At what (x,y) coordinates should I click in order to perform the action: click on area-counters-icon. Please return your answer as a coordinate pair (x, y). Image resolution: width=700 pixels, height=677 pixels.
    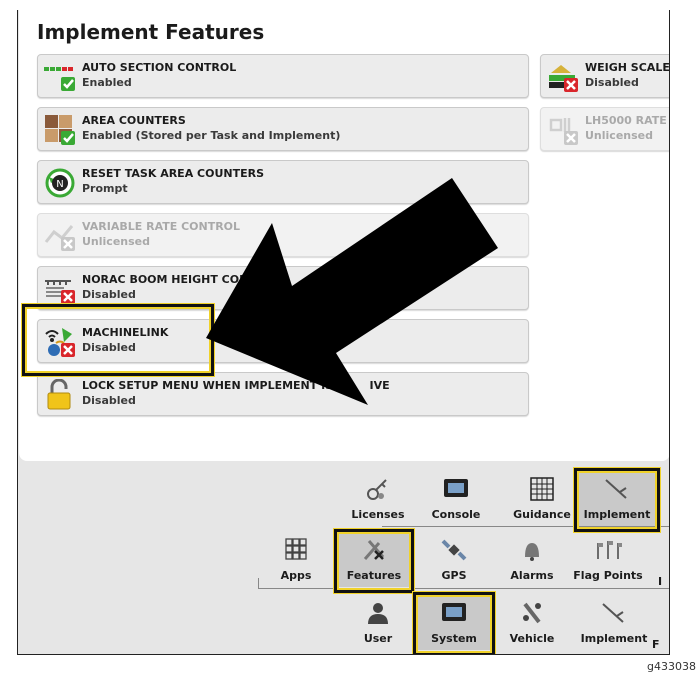
    Looking at the image, I should click on (60, 130).